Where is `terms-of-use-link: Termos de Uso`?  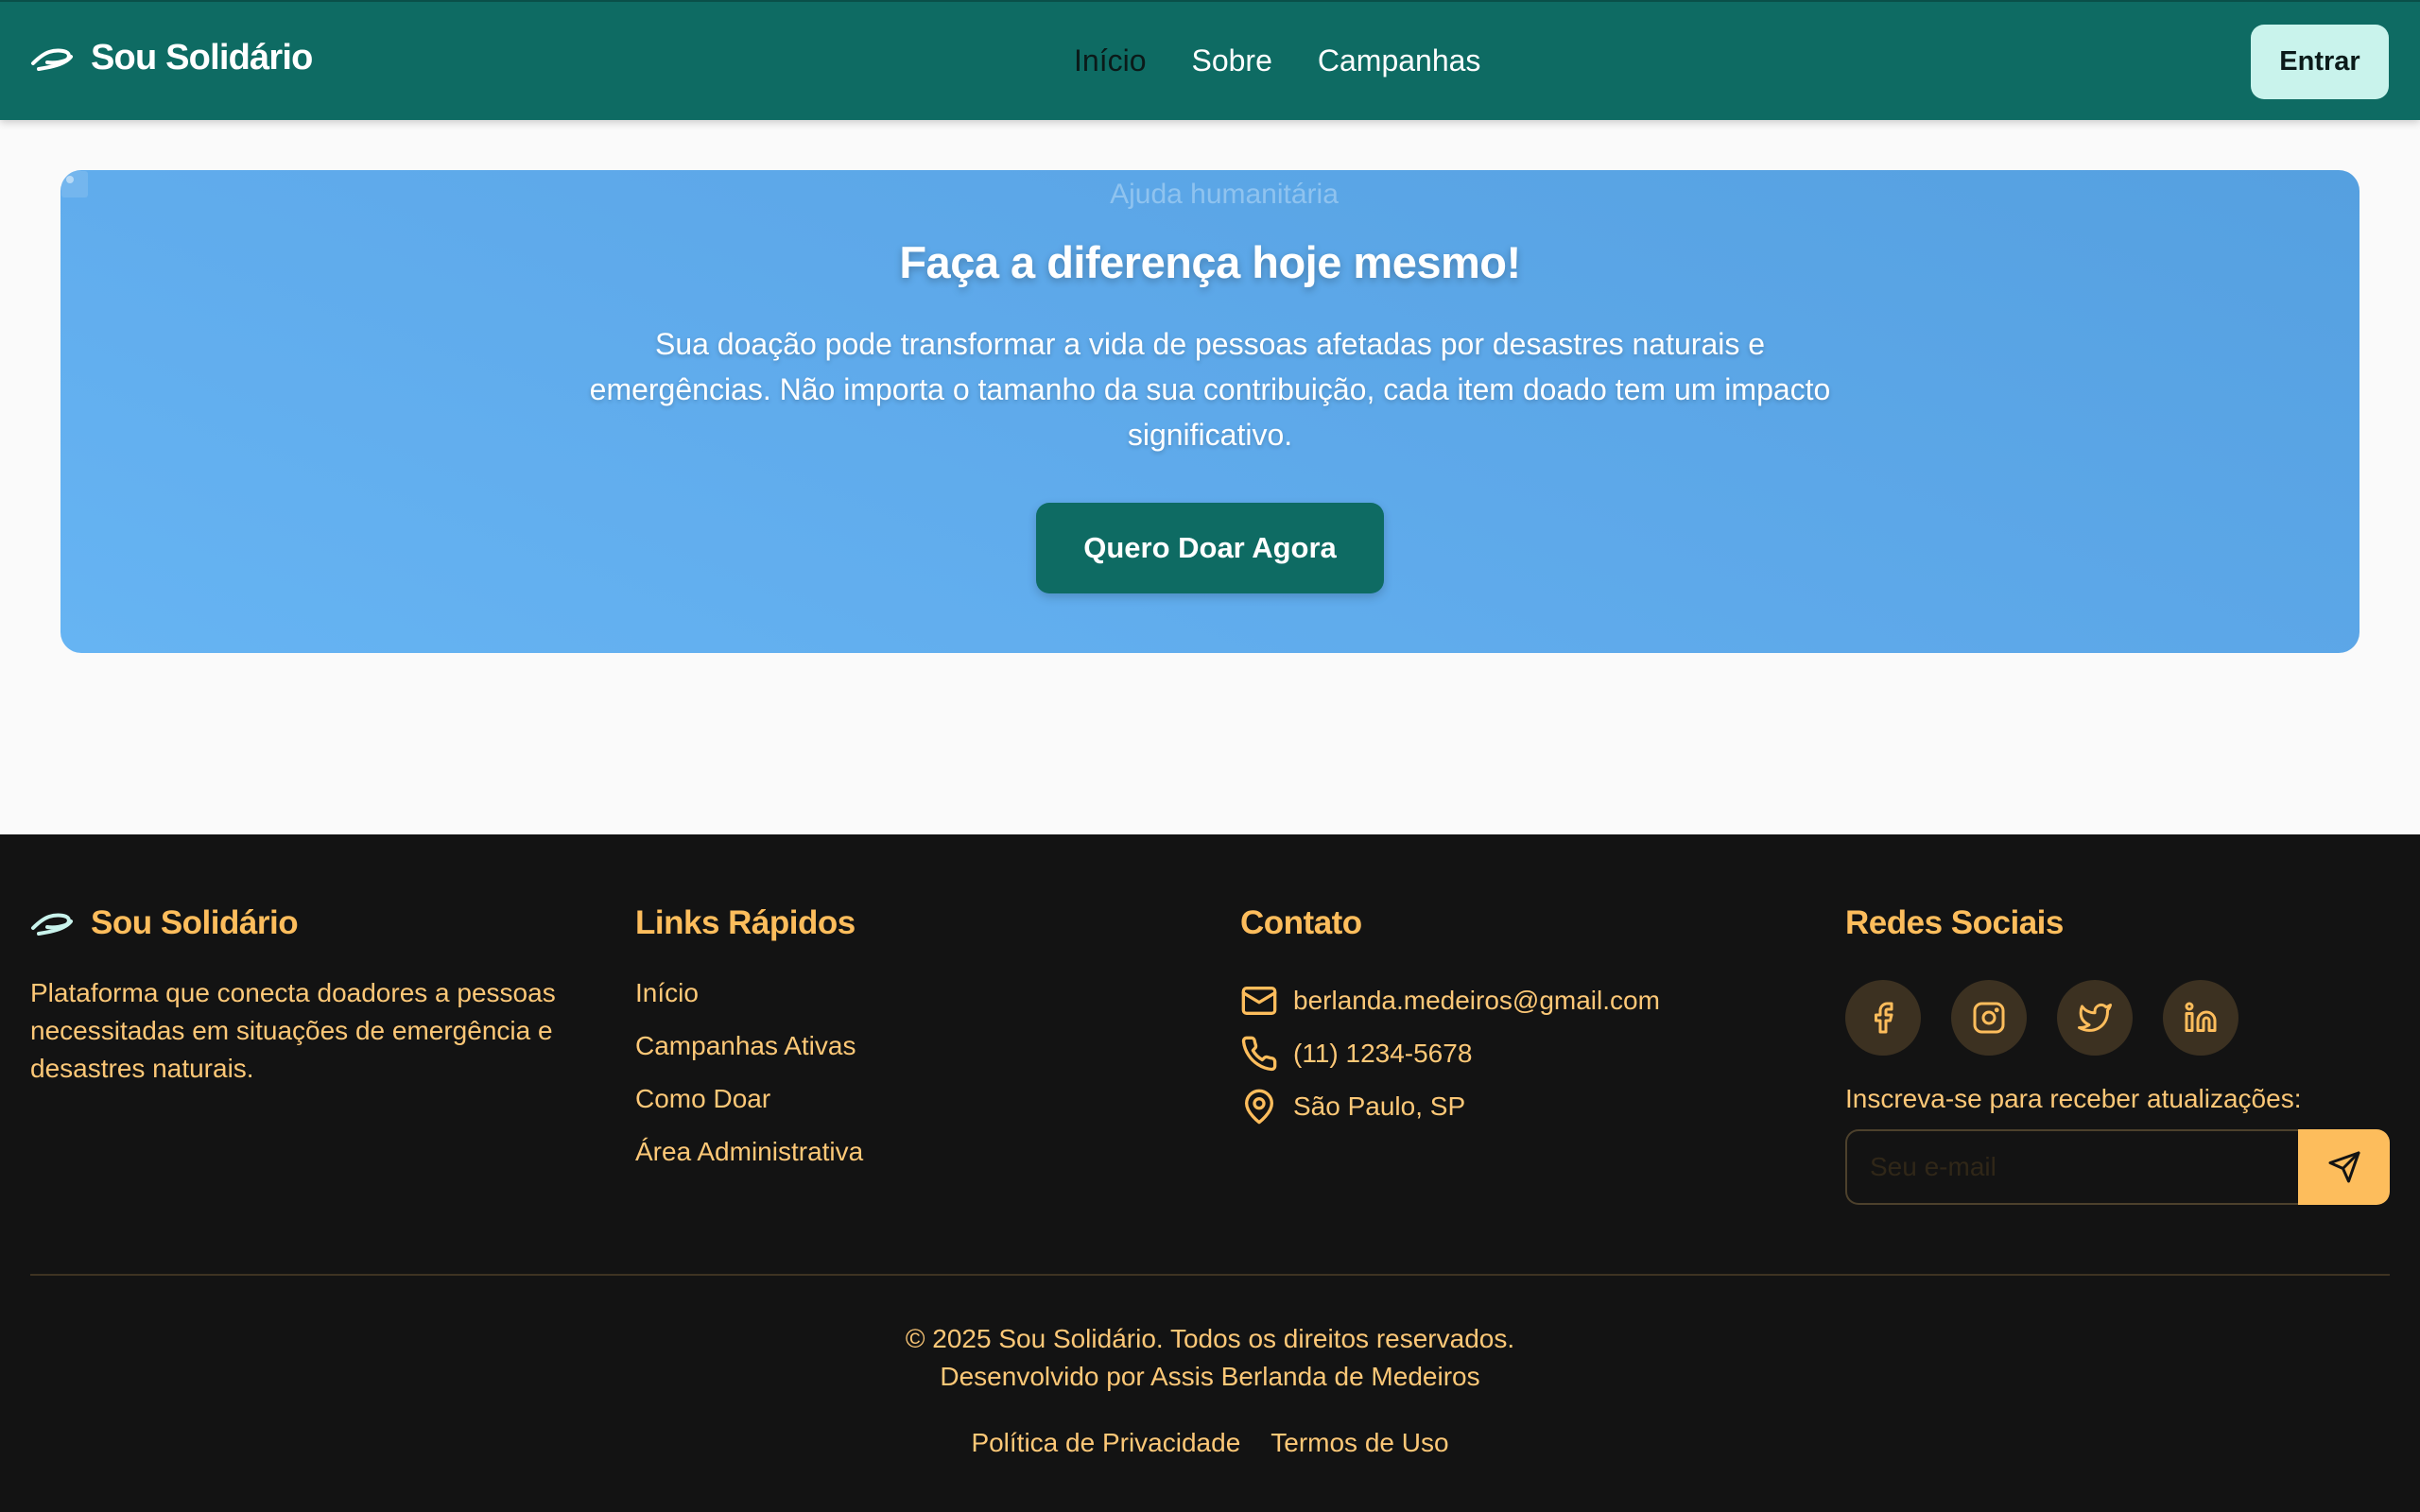
terms-of-use-link: Termos de Uso is located at coordinates (1359, 1443).